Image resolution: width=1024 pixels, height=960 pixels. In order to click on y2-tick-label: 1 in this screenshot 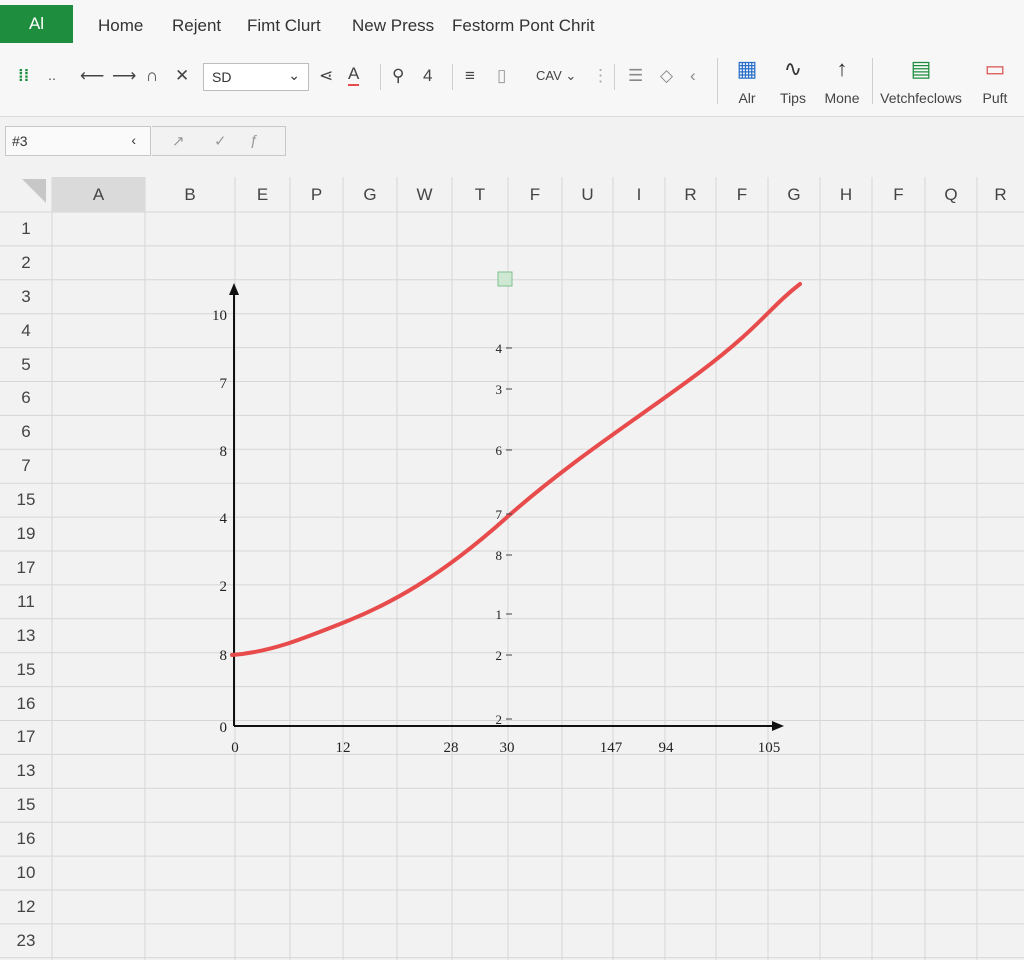, I will do `click(499, 614)`.